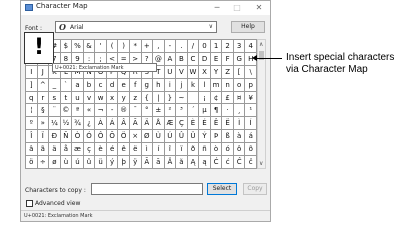  What do you see at coordinates (205, 98) in the screenshot?
I see `character-cell: ¡` at bounding box center [205, 98].